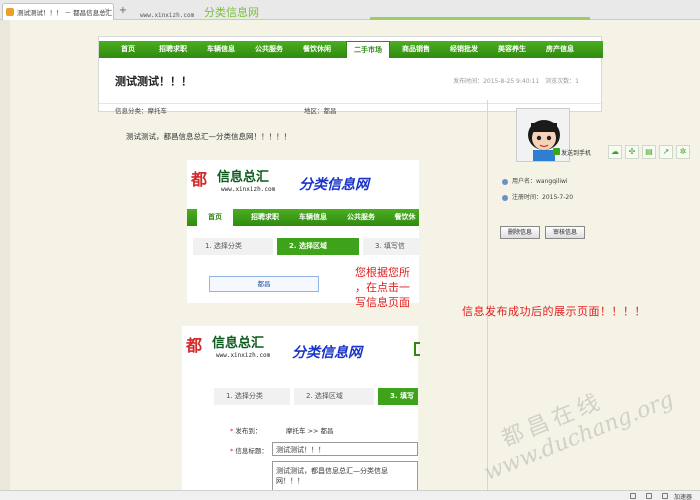 This screenshot has height=500, width=700. Describe the element at coordinates (683, 496) in the screenshot. I see `accelerator-label: 加速器` at that location.